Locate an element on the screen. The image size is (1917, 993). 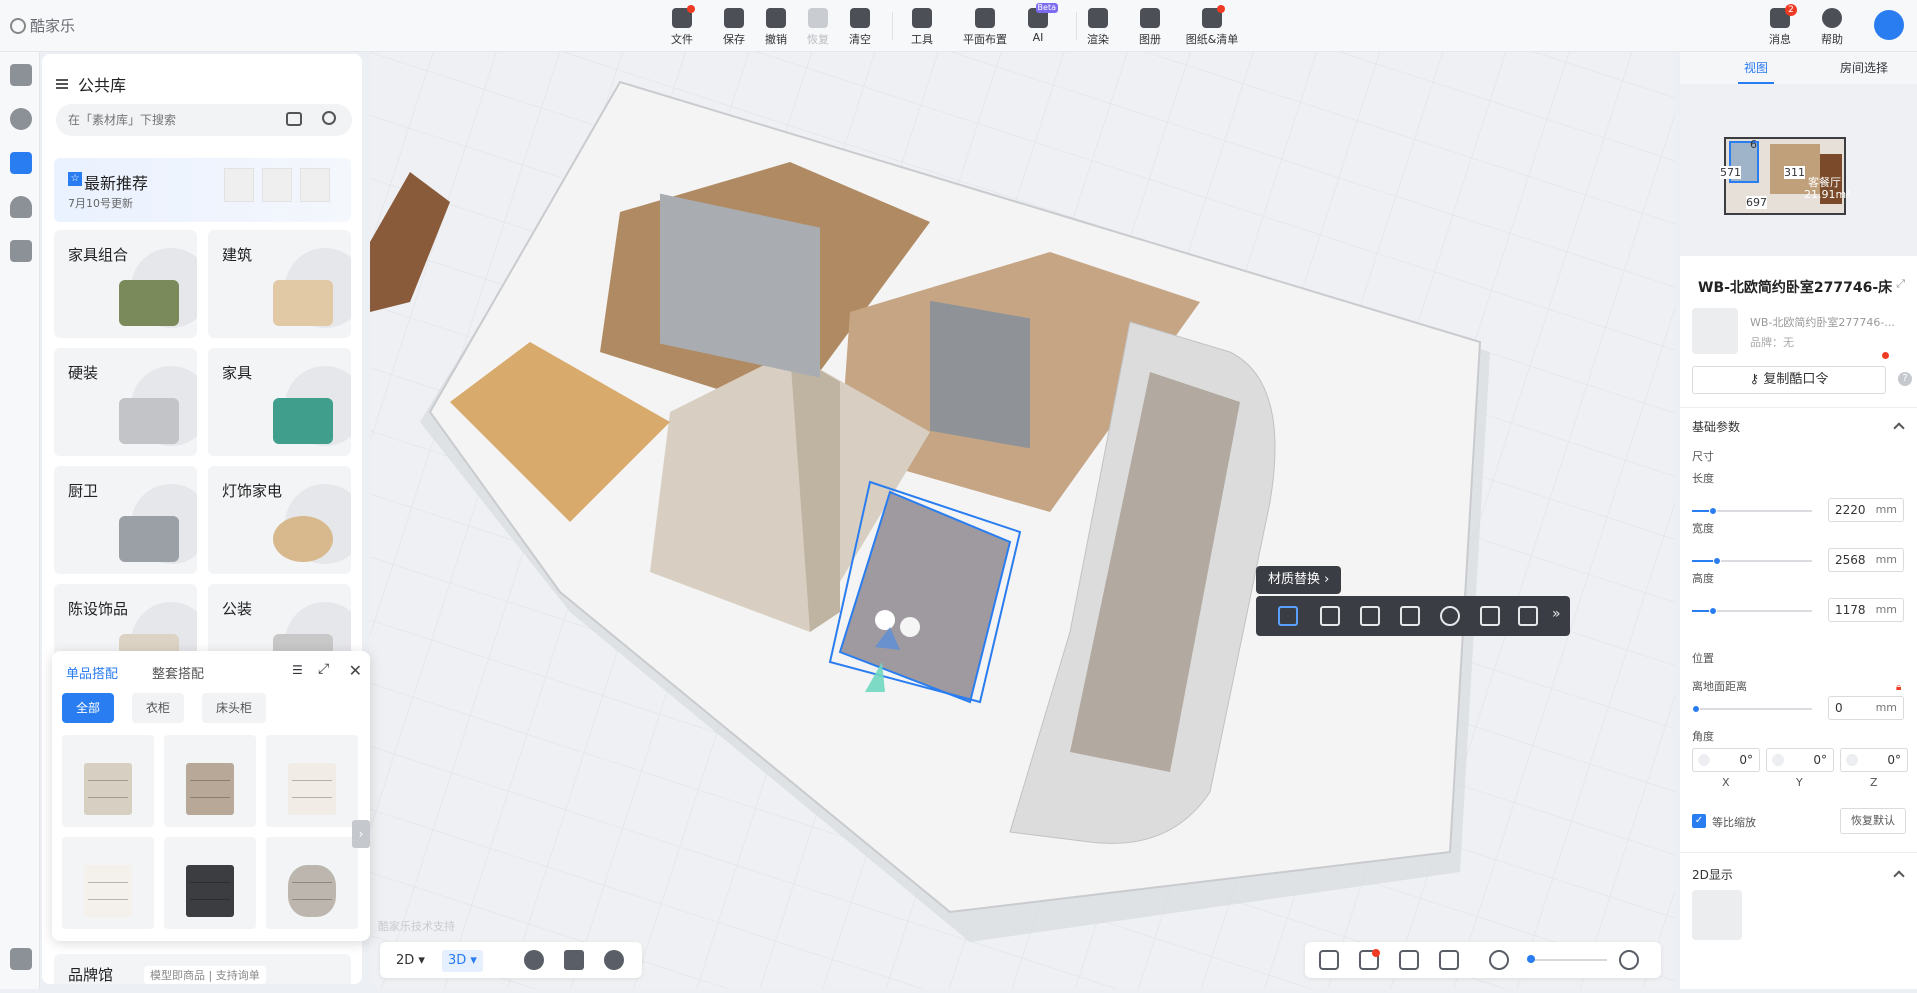
help-icon: ? is located at coordinates (1905, 379).